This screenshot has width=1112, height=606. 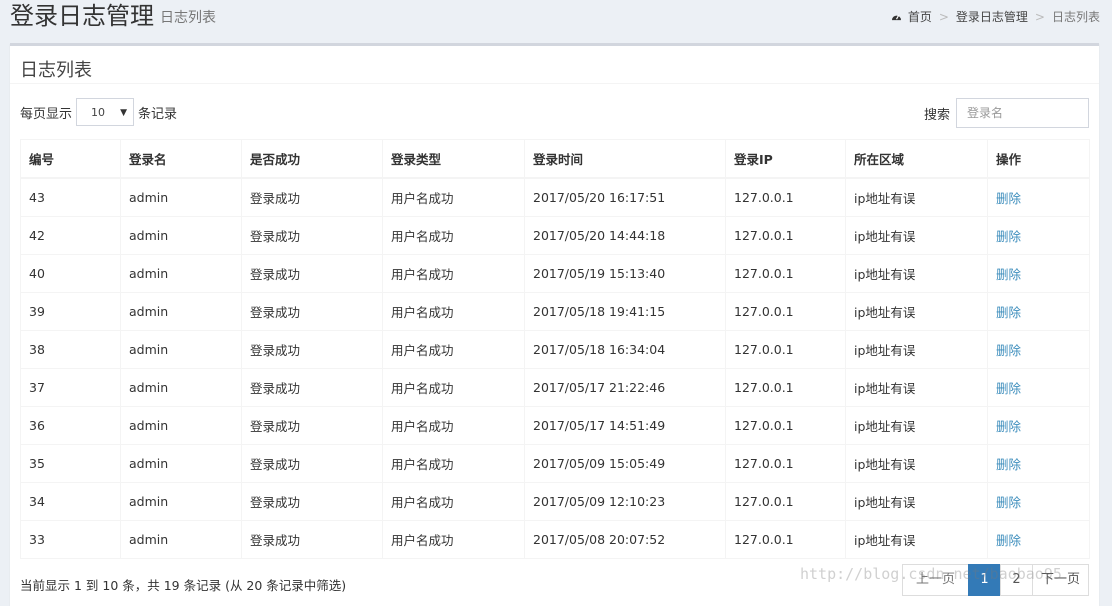 What do you see at coordinates (183, 585) in the screenshot?
I see `table-info: 当前显示 1 到 10 条，共 19 条记录 (从 20 条记录中筛选)` at bounding box center [183, 585].